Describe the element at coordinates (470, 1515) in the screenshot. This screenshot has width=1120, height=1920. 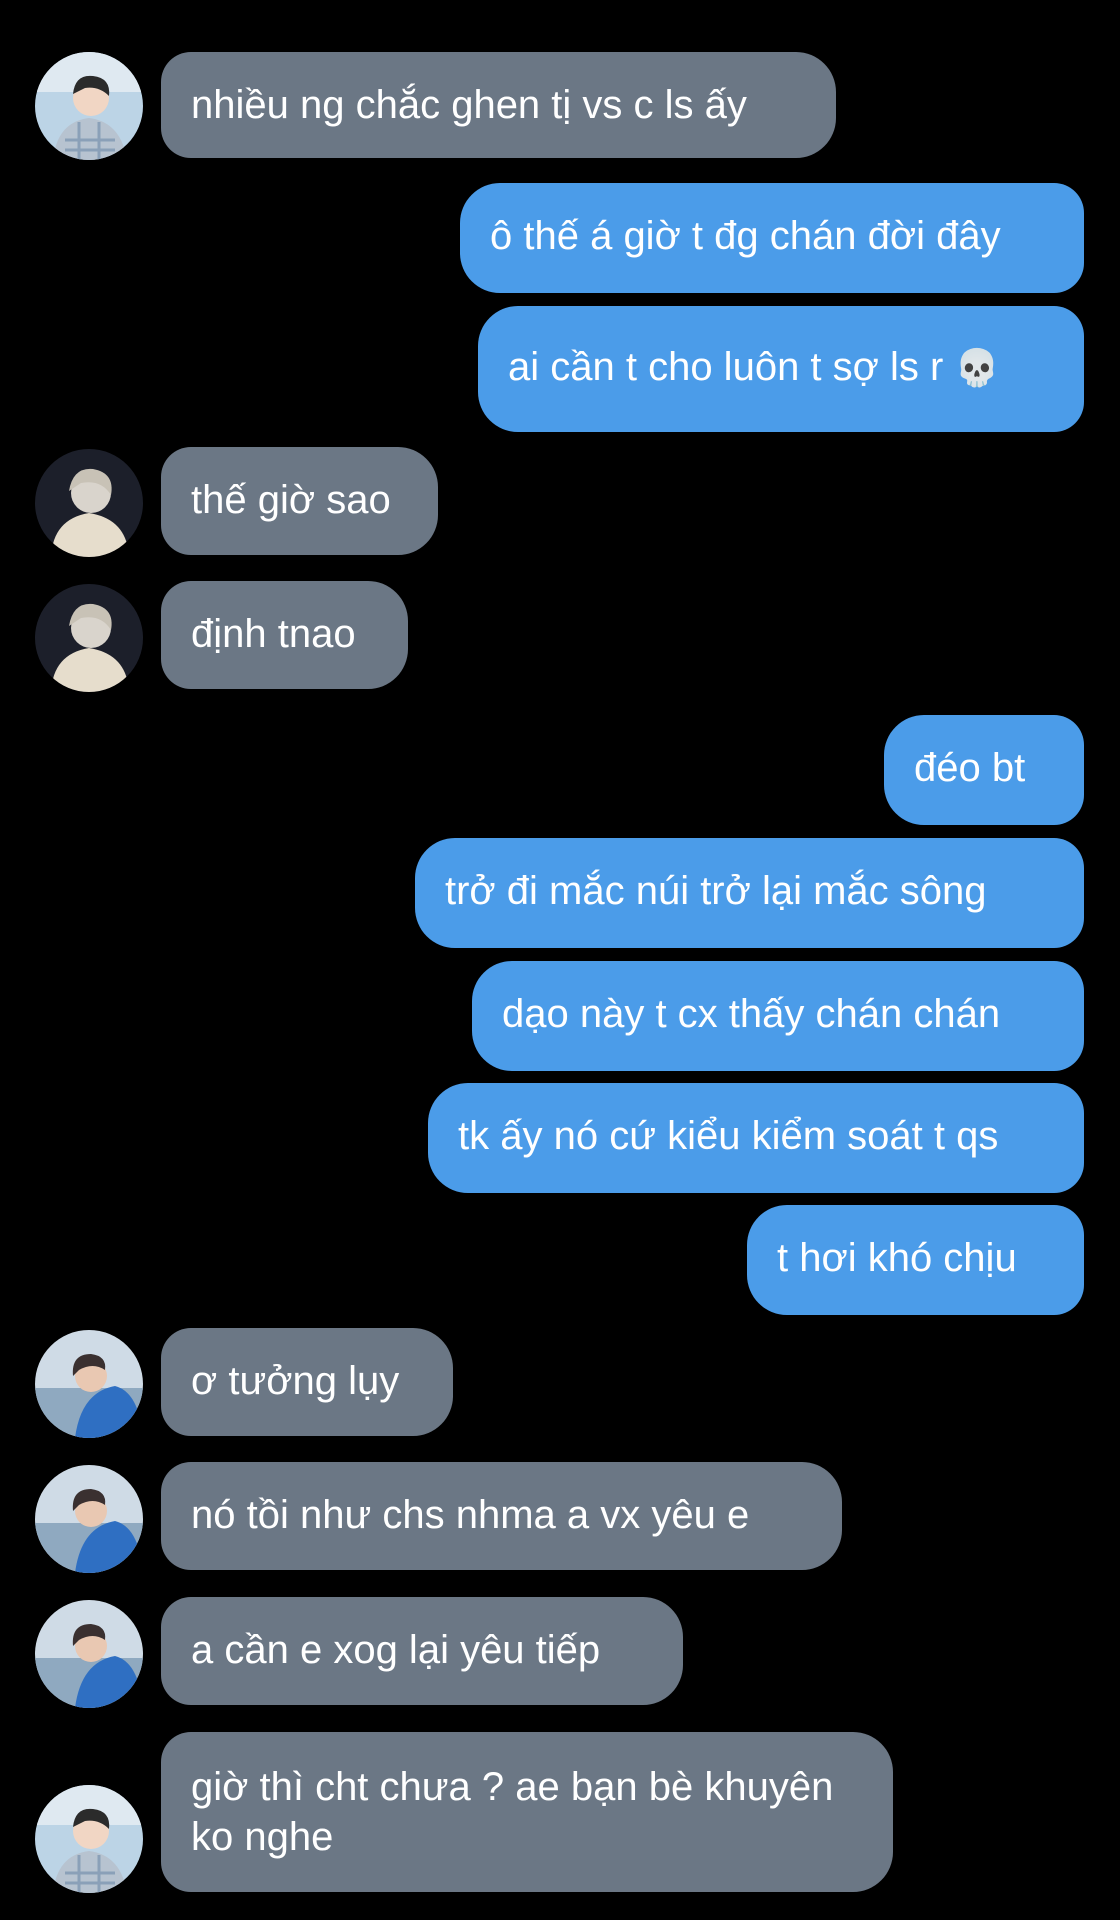
I see `message-text: nó tồi như chs nhma a vx yêu e` at that location.